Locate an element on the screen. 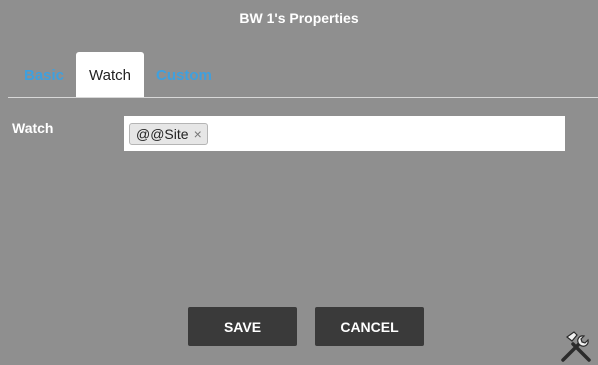 The height and width of the screenshot is (365, 598). watch-tag: @@Site × is located at coordinates (168, 133).